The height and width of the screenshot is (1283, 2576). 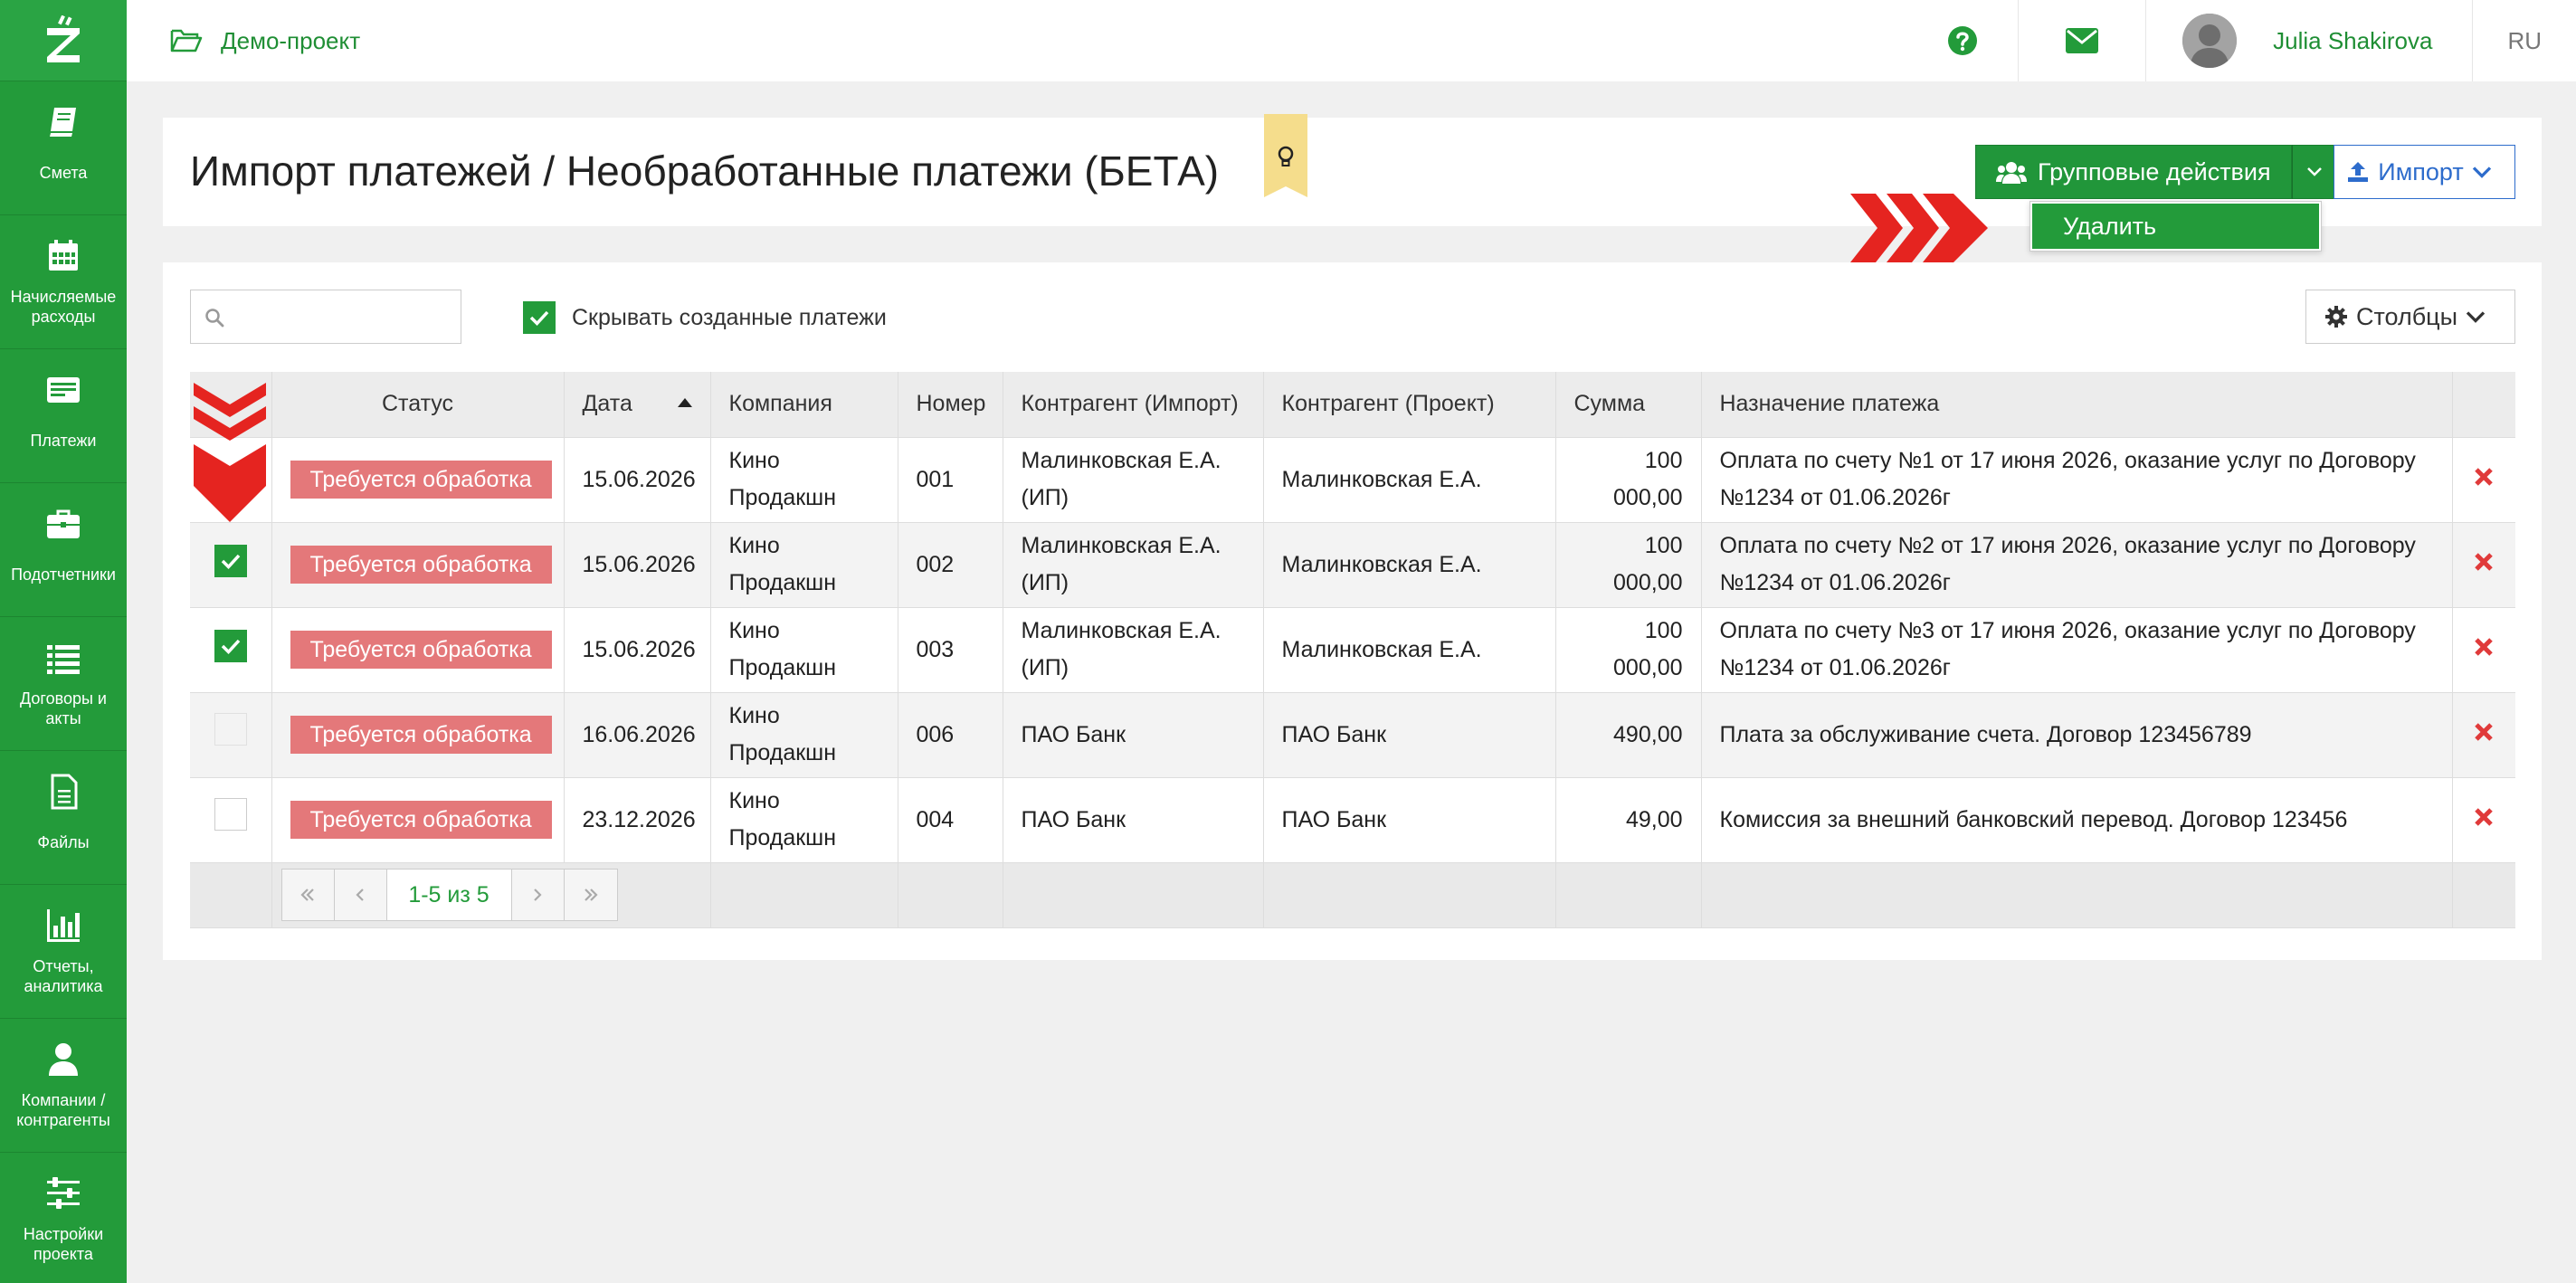 I want to click on sidebar-item-accrued-expenses: Начисляемые расходы, so click(x=63, y=282).